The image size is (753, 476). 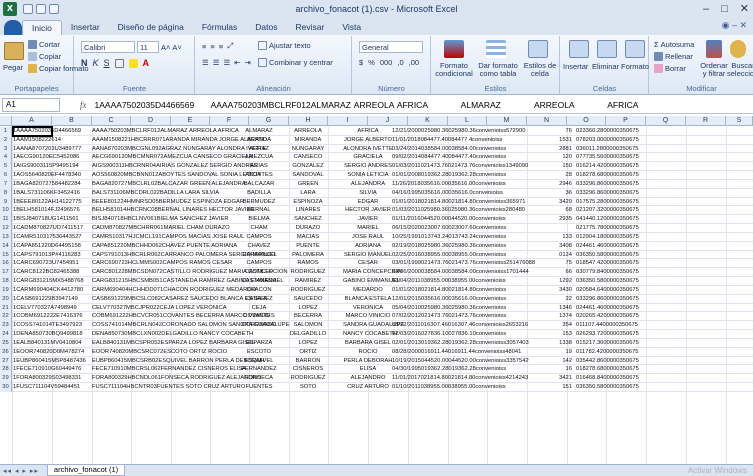 What do you see at coordinates (162, 263) in the screenshot?
I see `table-cell: CARC690723HCLMMS002CAMPOS RAMOS CESAR` at bounding box center [162, 263].